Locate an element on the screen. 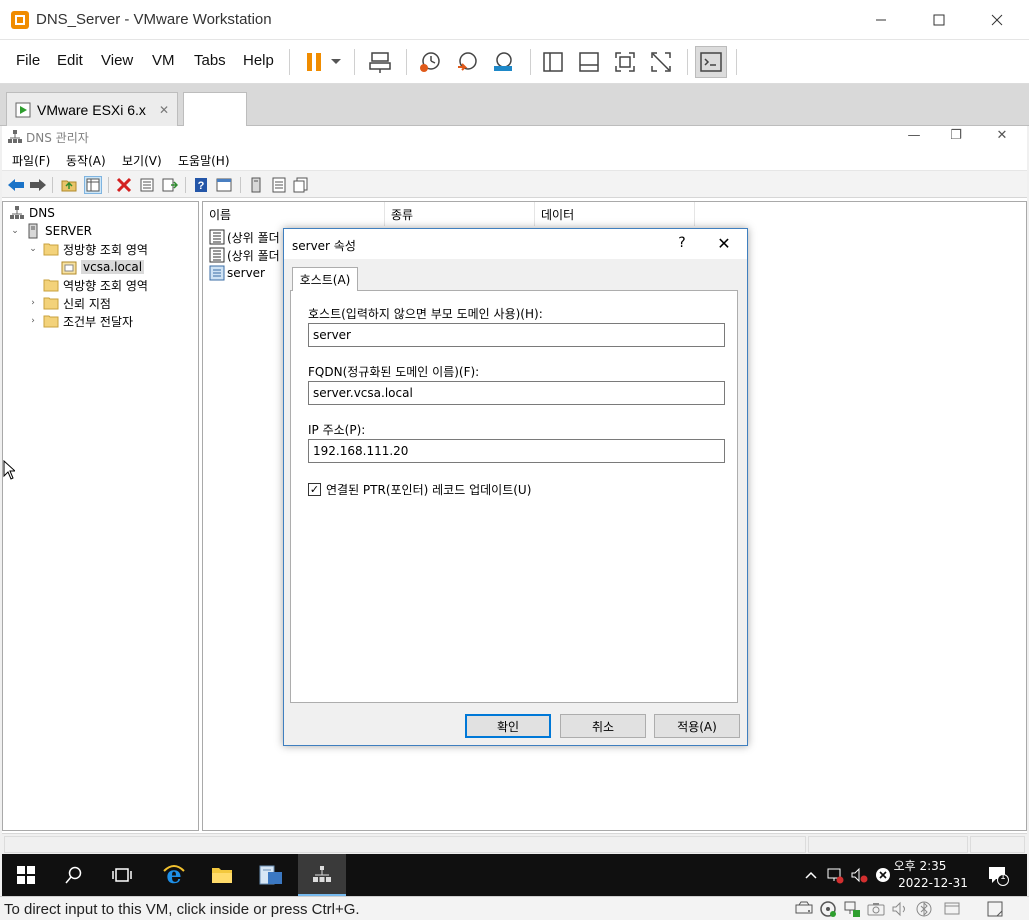  tree-item-dns: DNS is located at coordinates (32, 213).